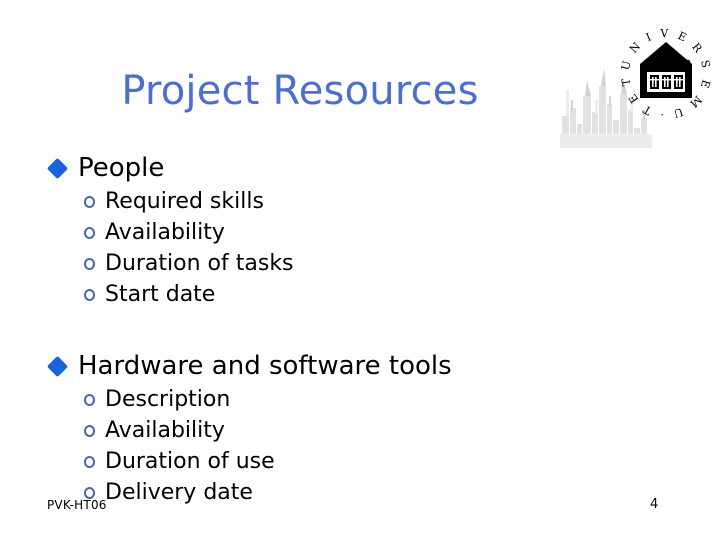 This screenshot has height=540, width=720. I want to click on umea-university-logo: U N I V E R S Å E M U · T E T I, so click(636, 86).